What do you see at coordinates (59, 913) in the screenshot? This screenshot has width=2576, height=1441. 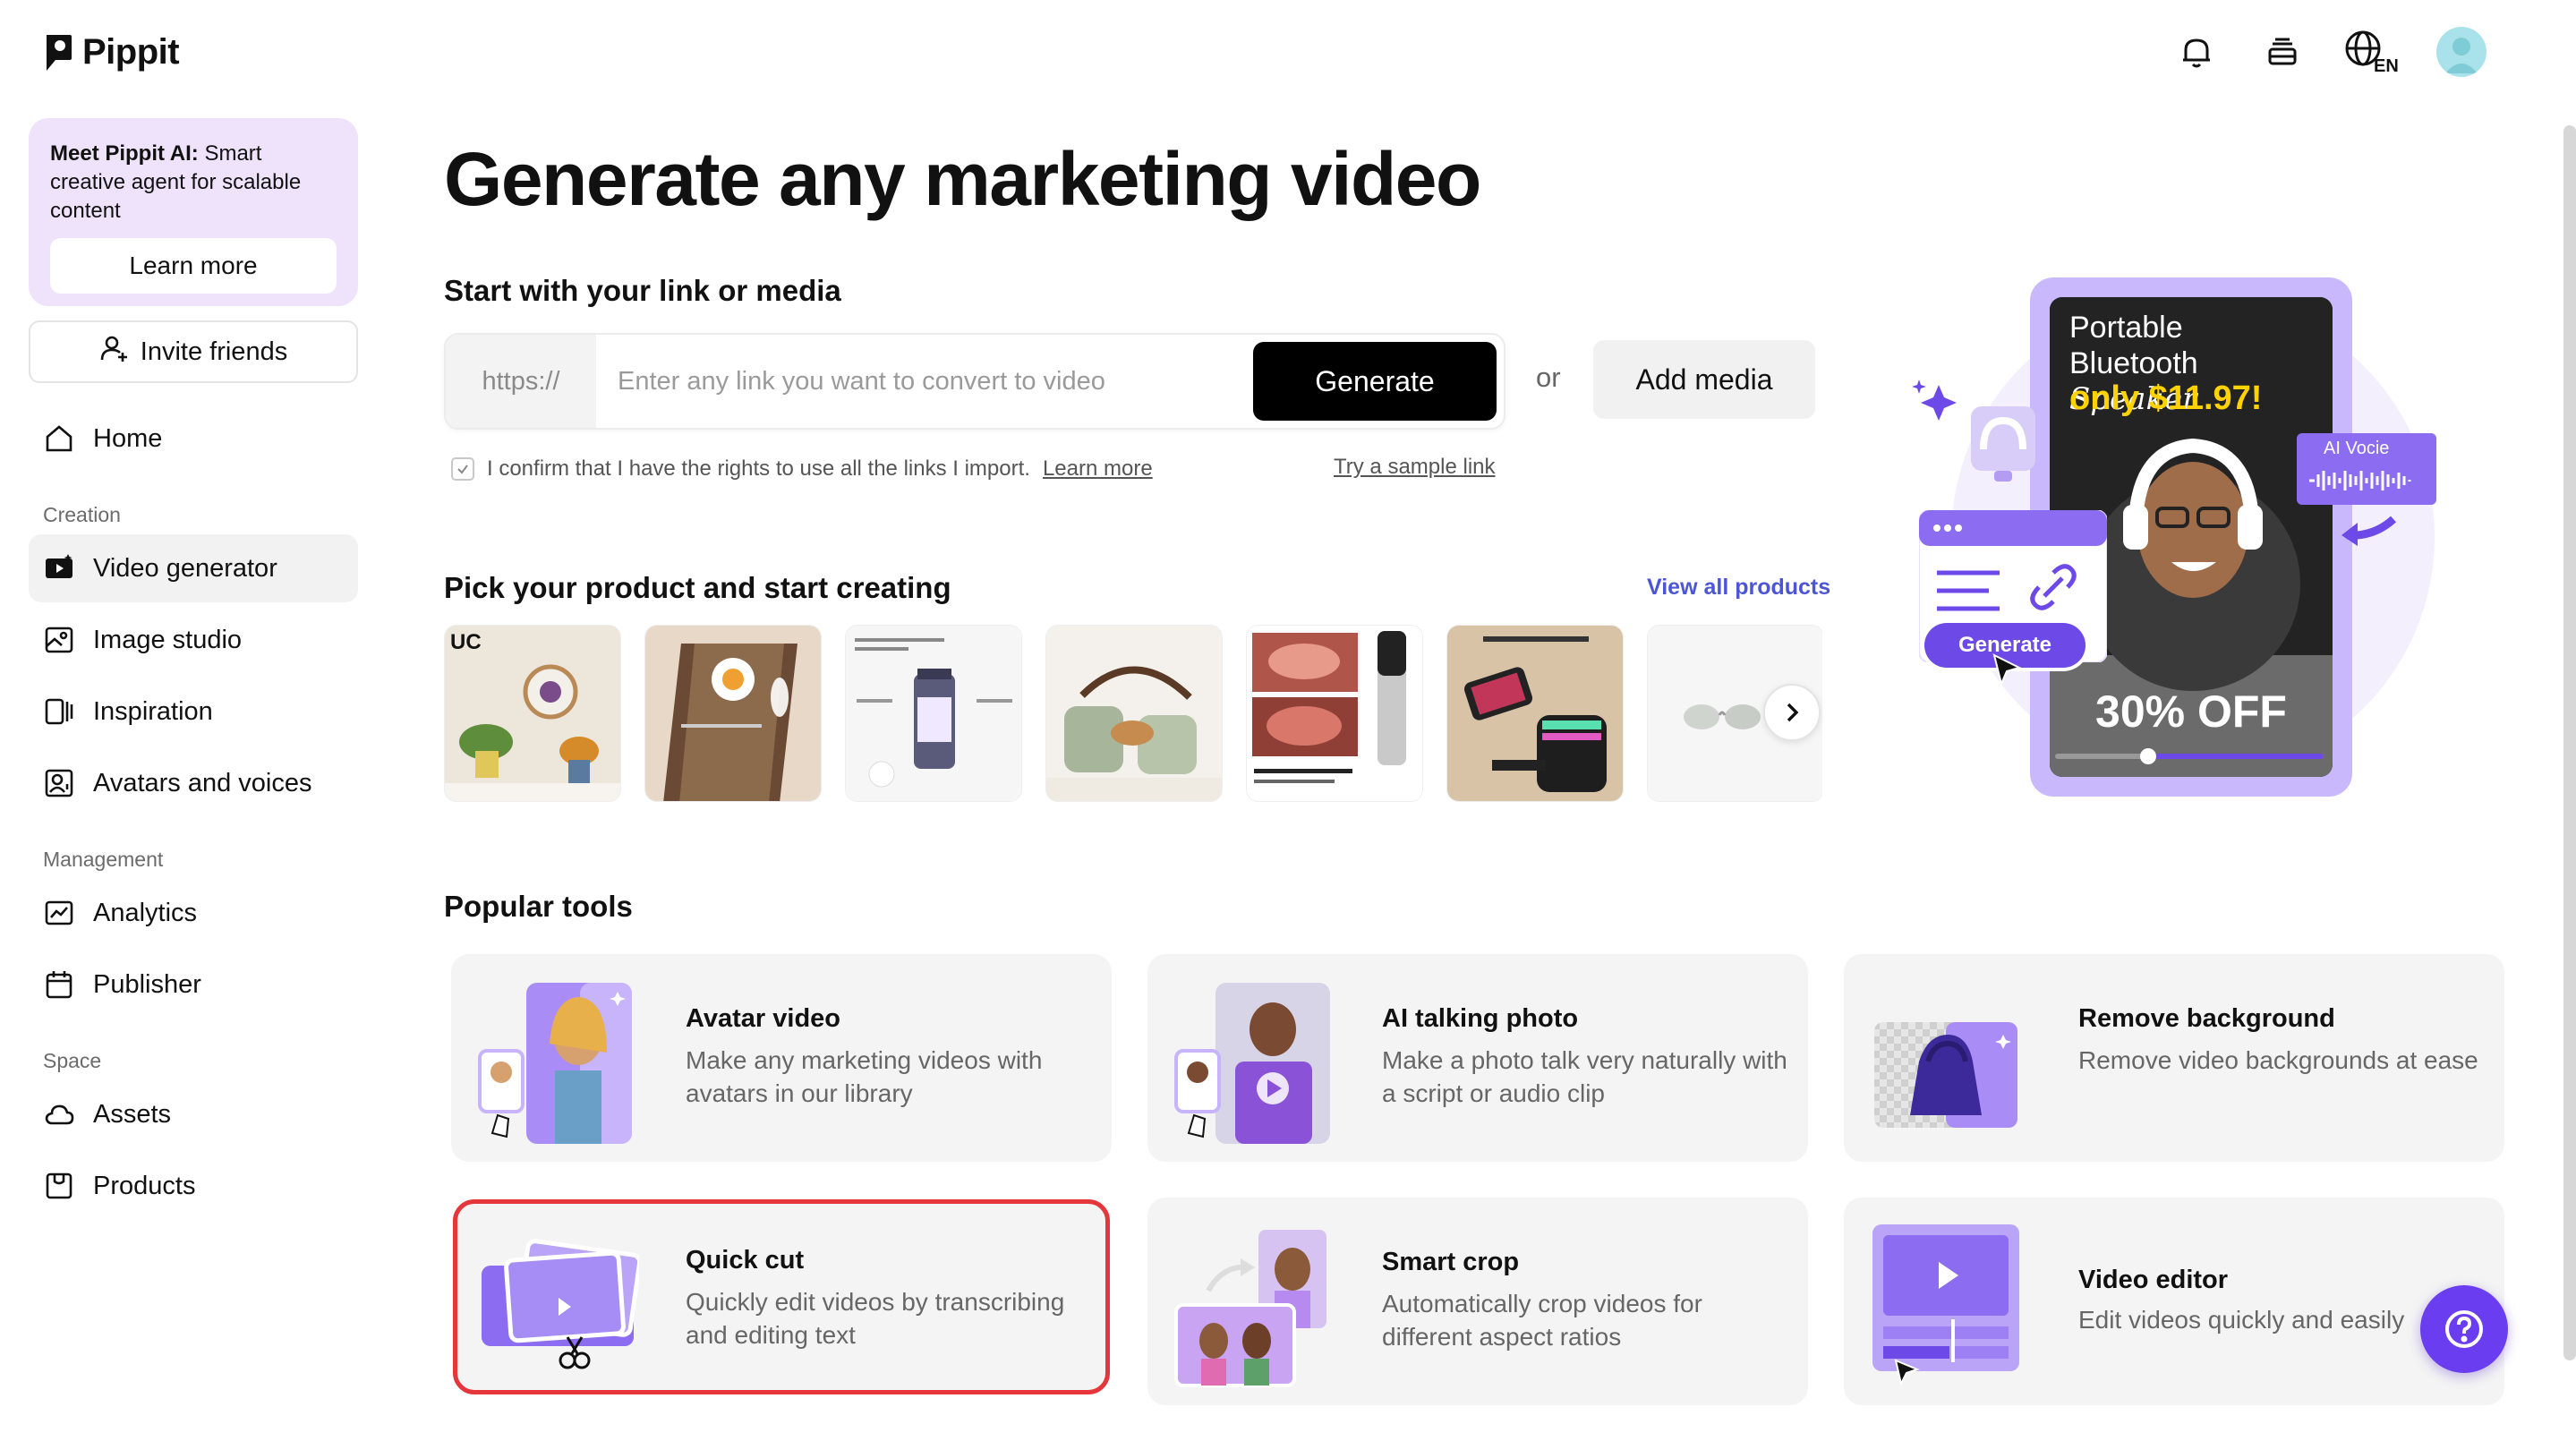 I see `analytics-icon` at bounding box center [59, 913].